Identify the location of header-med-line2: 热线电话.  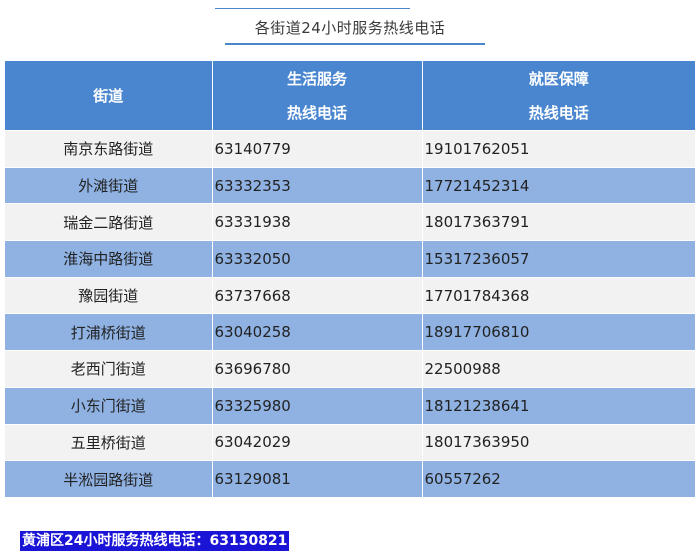
(558, 112).